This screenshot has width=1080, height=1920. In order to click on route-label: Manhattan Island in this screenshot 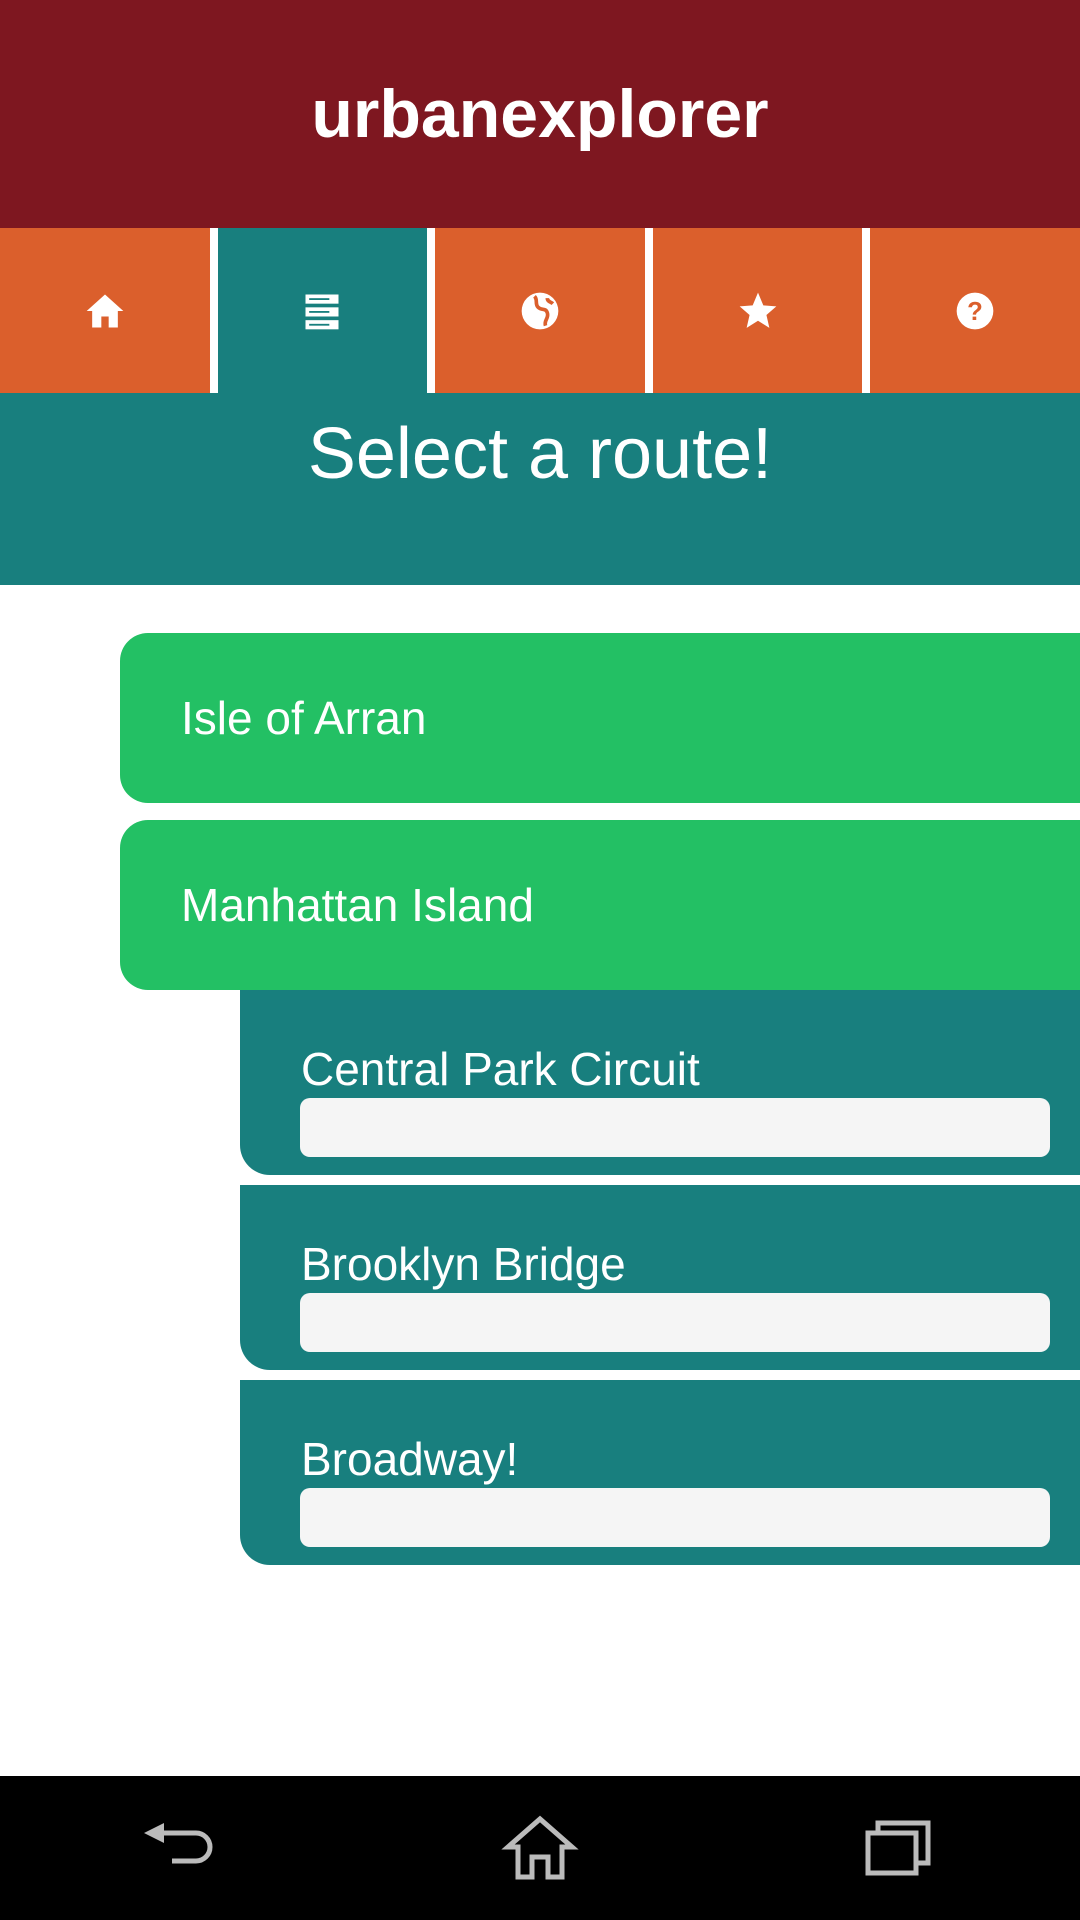, I will do `click(357, 905)`.